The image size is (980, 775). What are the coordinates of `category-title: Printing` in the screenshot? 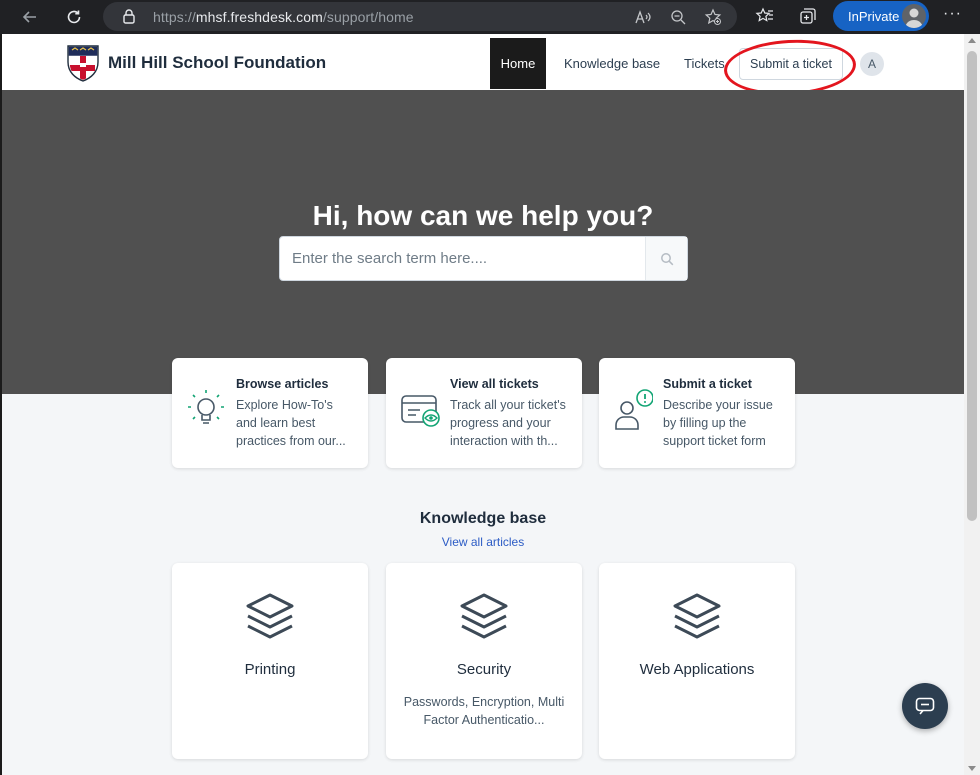 It's located at (270, 669).